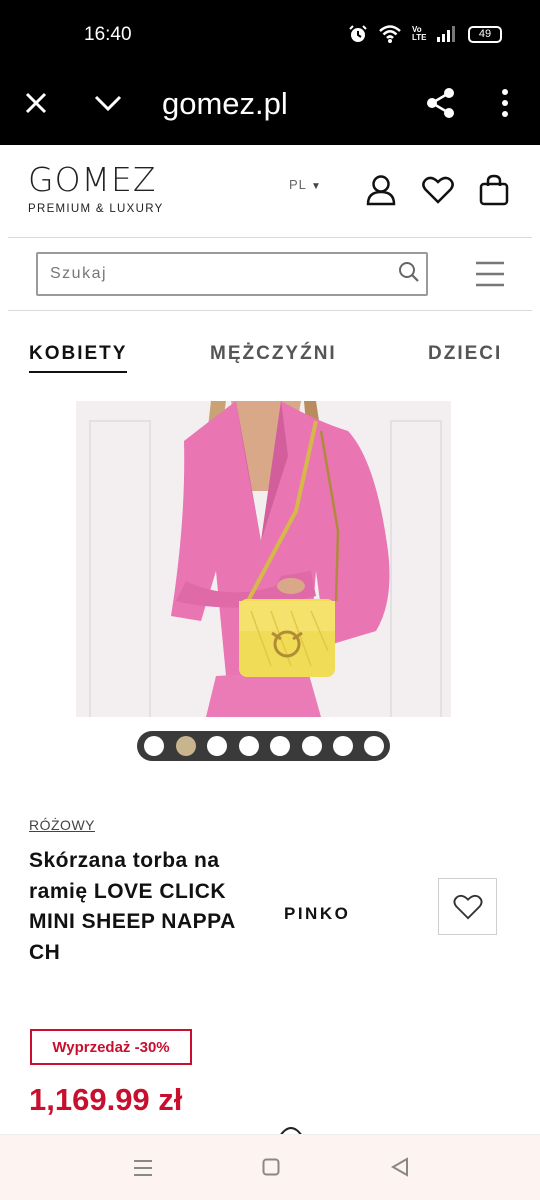 The image size is (540, 1200). Describe the element at coordinates (111, 1047) in the screenshot. I see `sale-badge: Wyprzedaż -30%` at that location.